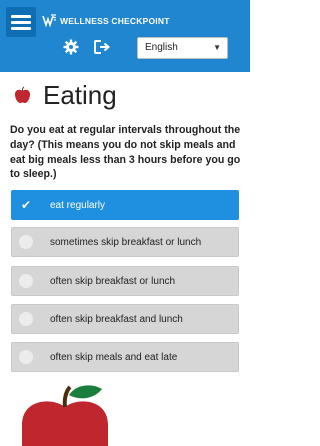  I want to click on gear-icon, so click(71, 47).